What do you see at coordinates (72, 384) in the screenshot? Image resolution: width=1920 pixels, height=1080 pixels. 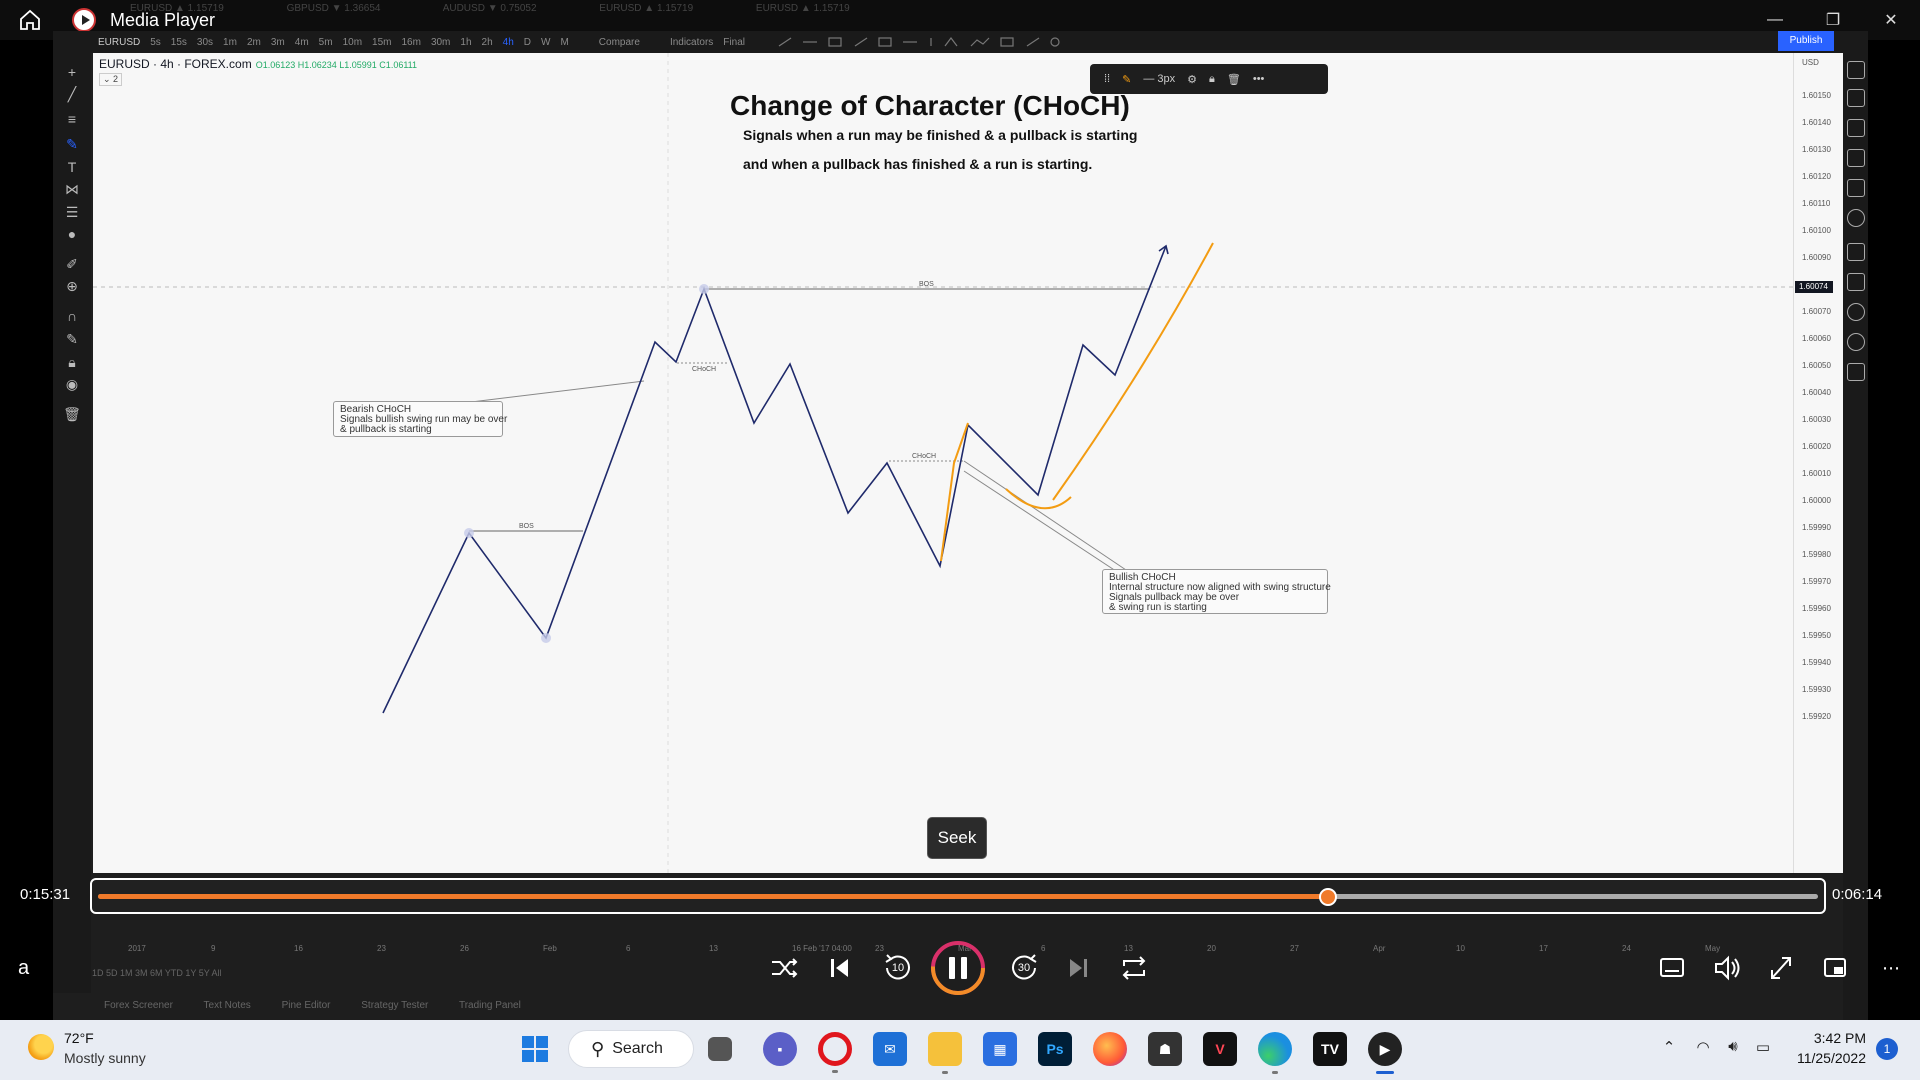 I see `eye-icon: ◉` at bounding box center [72, 384].